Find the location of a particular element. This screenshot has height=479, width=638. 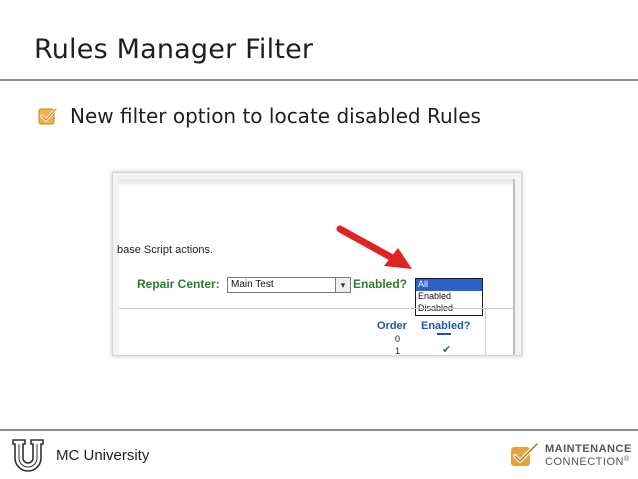

checkbox-checked-icon is located at coordinates (48, 116).